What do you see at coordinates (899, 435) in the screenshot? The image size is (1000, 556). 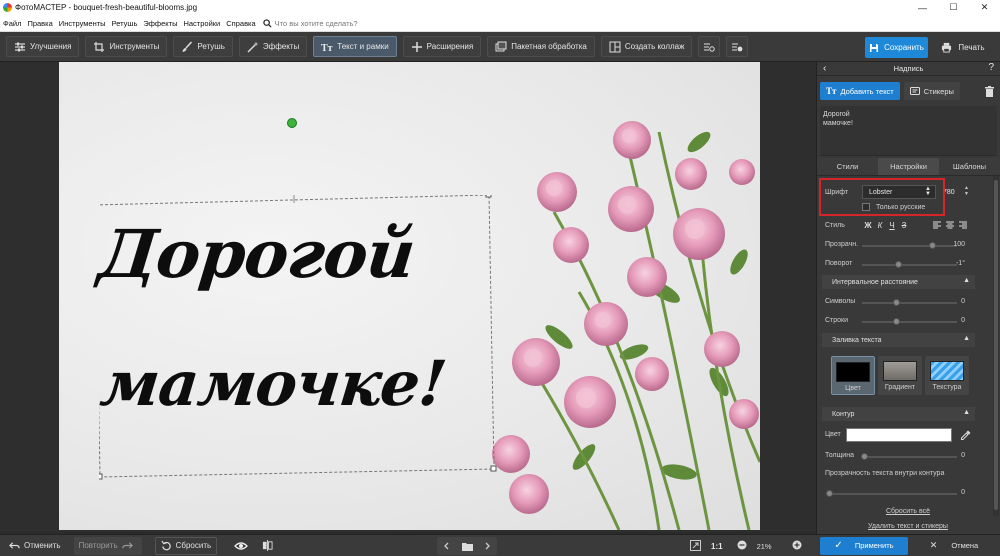 I see `outline-color-swatch` at bounding box center [899, 435].